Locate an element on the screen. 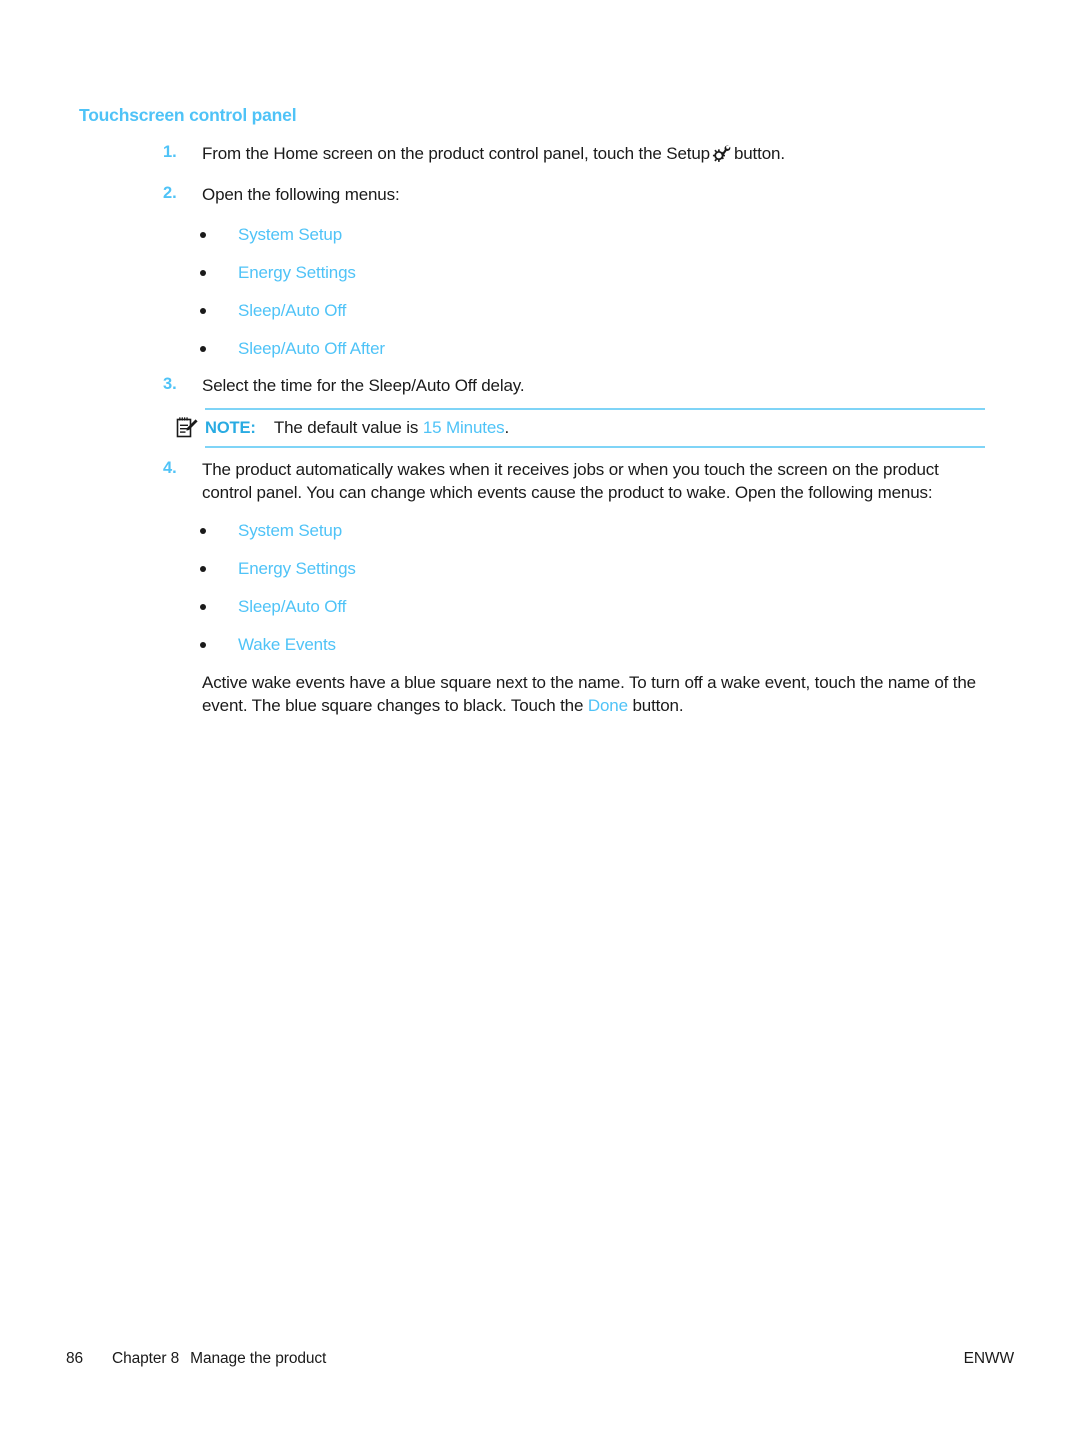 The image size is (1080, 1437). menu-item-label: Wake Events is located at coordinates (287, 644).